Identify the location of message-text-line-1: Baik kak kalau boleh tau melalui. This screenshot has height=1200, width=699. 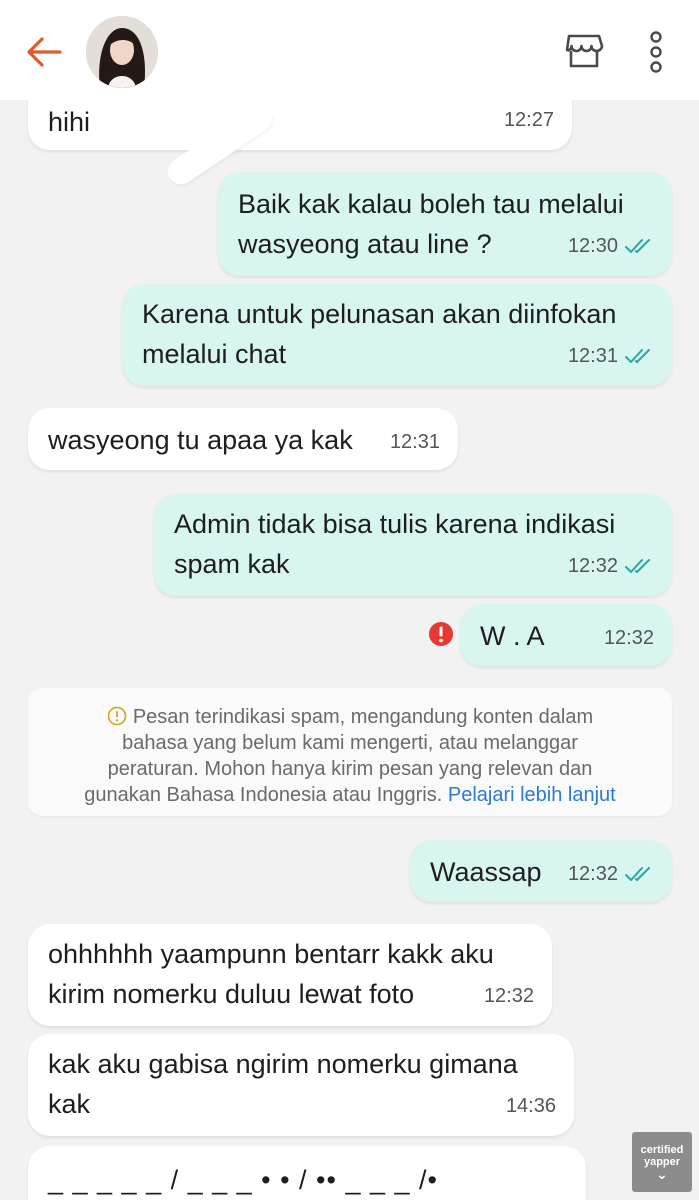
(431, 204).